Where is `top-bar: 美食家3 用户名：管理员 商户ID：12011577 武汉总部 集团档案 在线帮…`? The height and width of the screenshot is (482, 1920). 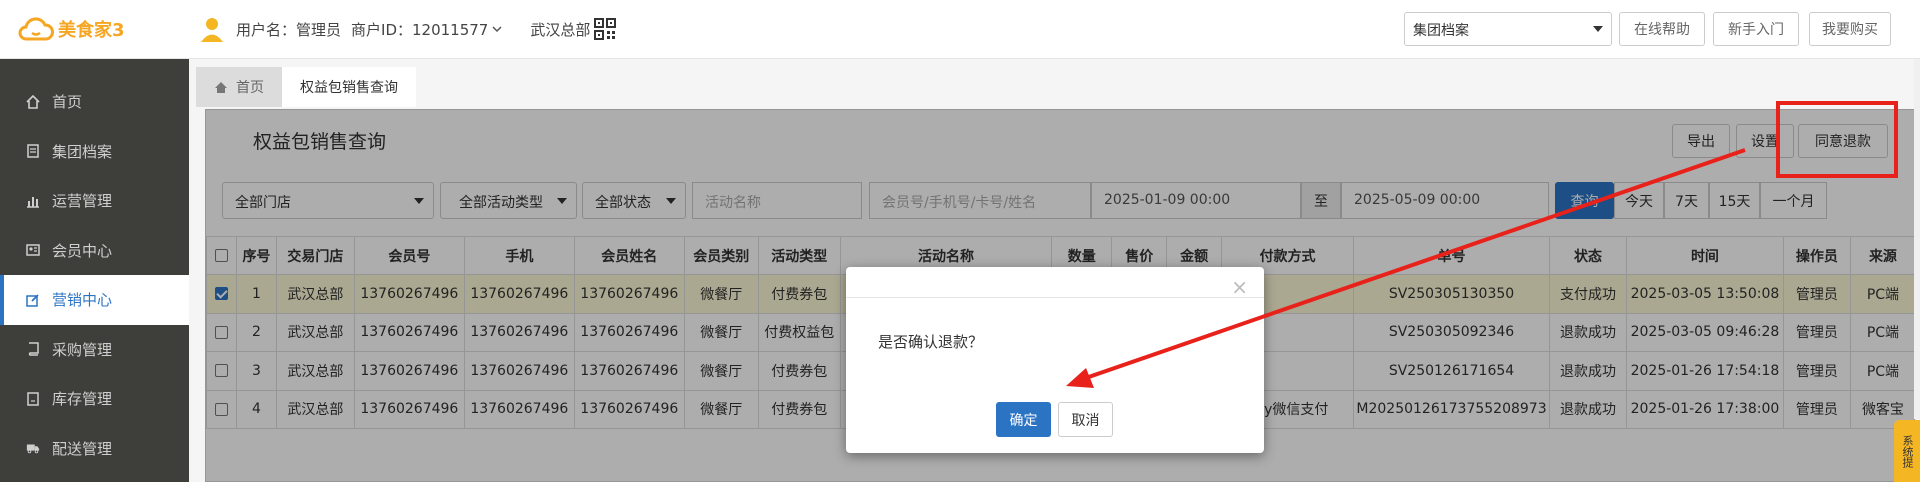
top-bar: 美食家3 用户名：管理员 商户ID：12011577 武汉总部 集团档案 在线帮… is located at coordinates (960, 29).